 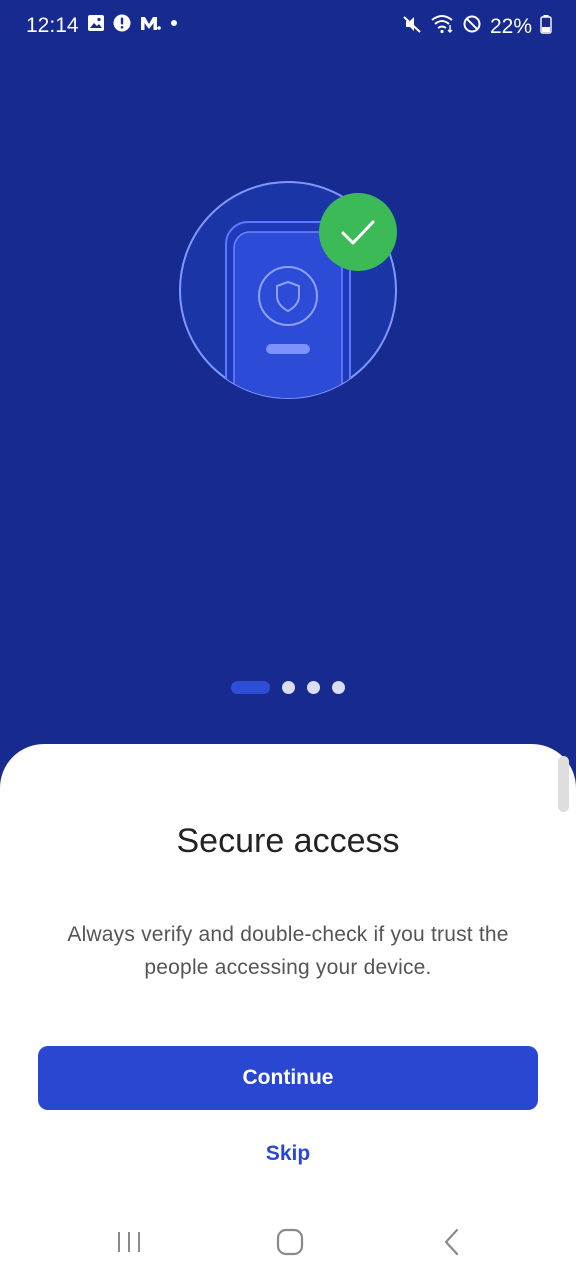 I want to click on gallery-icon, so click(x=96, y=26).